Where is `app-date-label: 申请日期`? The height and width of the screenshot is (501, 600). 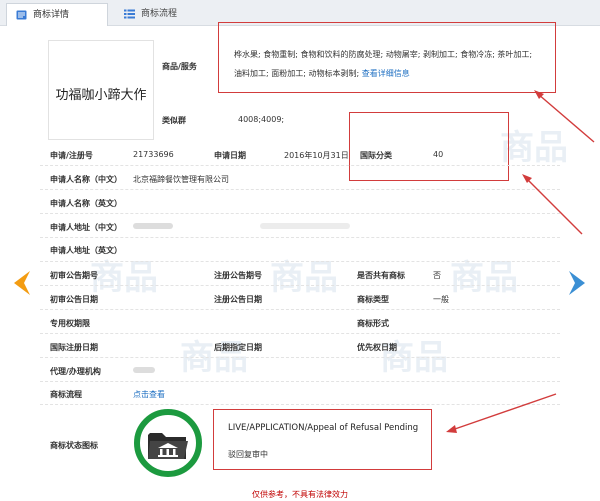
app-date-label: 申请日期 is located at coordinates (230, 155).